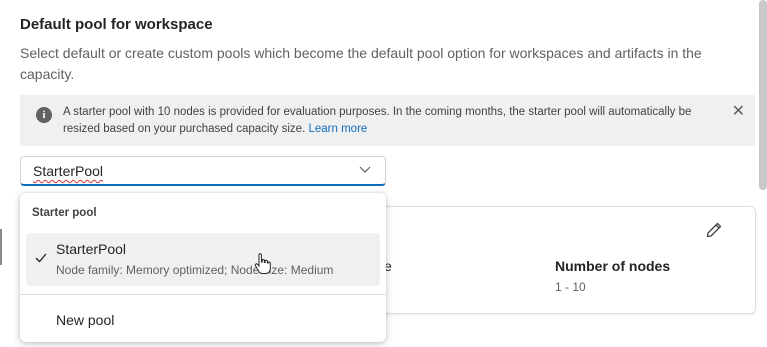  What do you see at coordinates (41, 258) in the screenshot?
I see `checkmark-icon` at bounding box center [41, 258].